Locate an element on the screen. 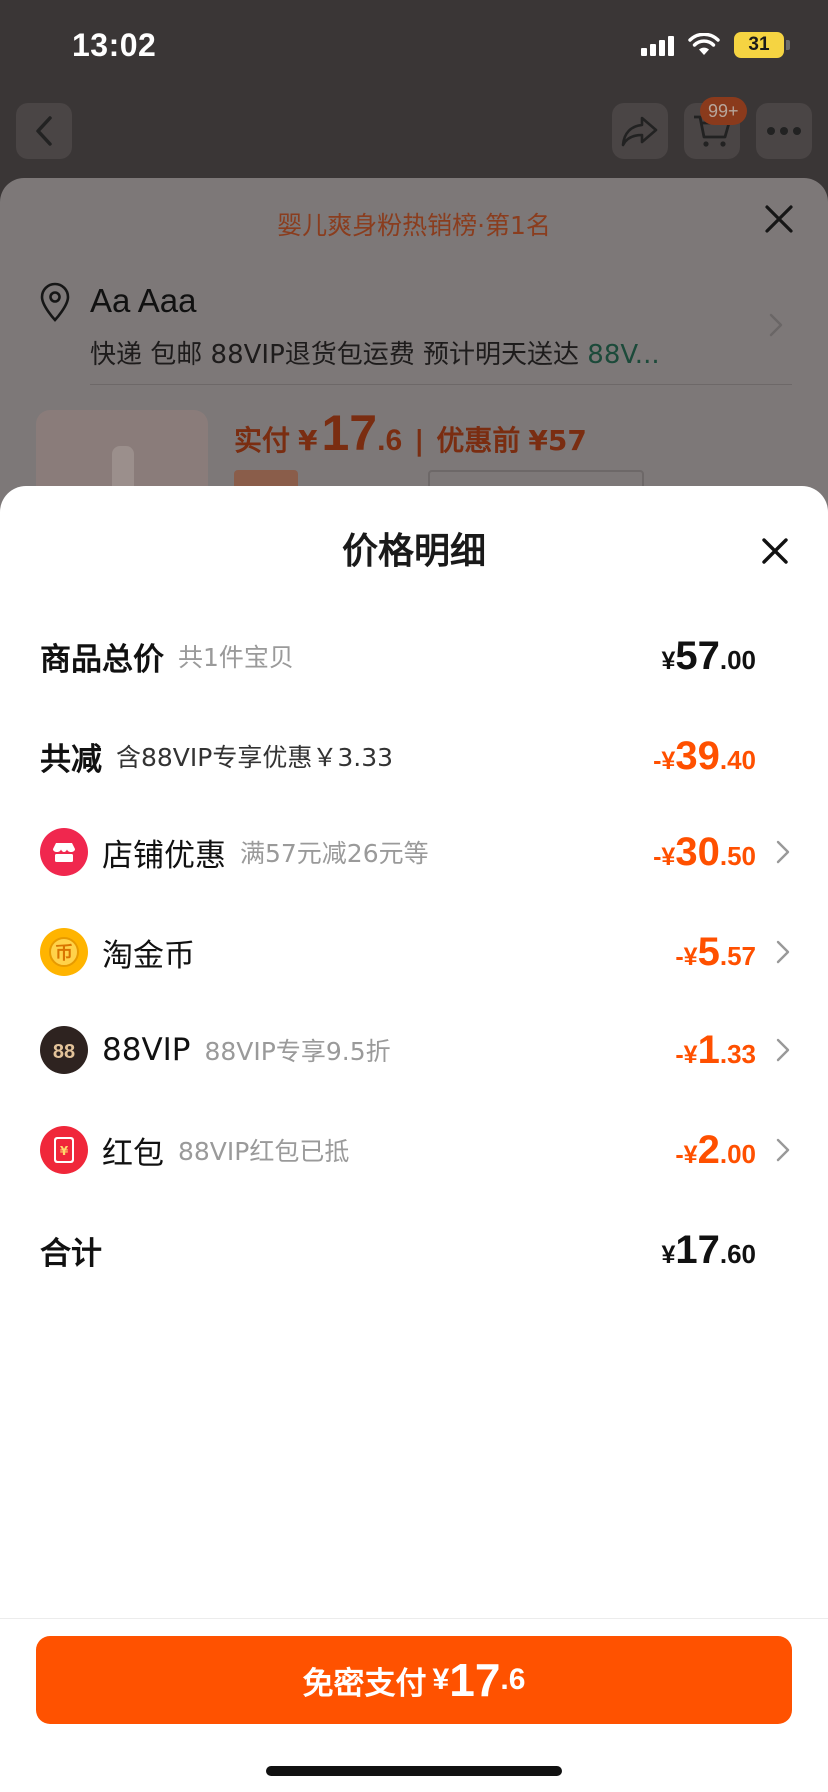 The width and height of the screenshot is (828, 1792). row-item-total: 商品总价 共1件宝贝 ¥57.00 is located at coordinates (414, 656).